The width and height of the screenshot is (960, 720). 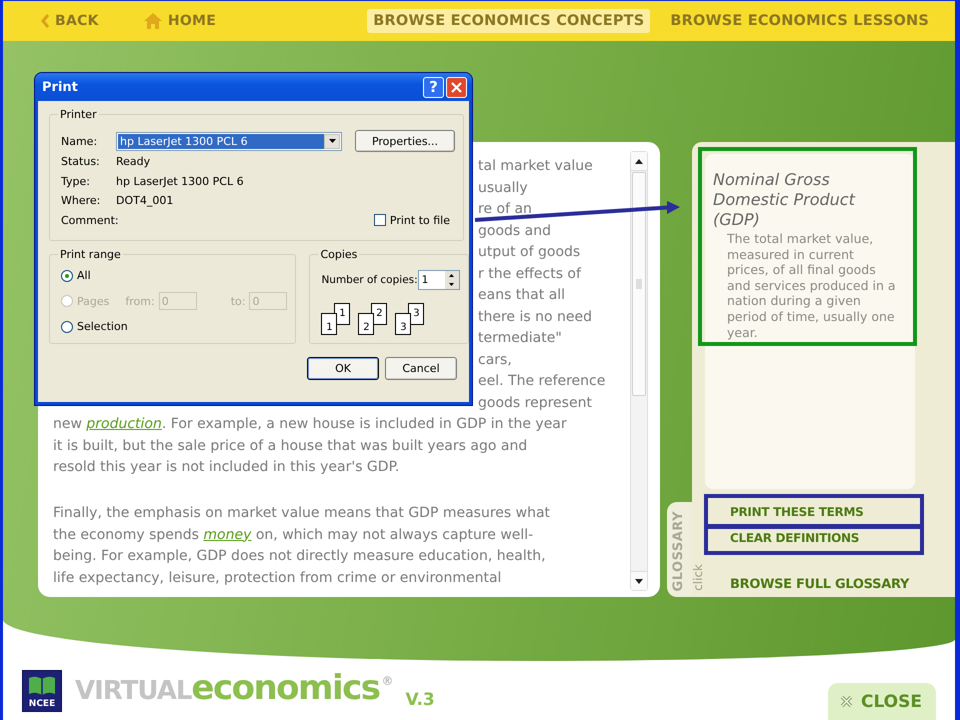 I want to click on article-text-line: eel. The reference, so click(x=542, y=381).